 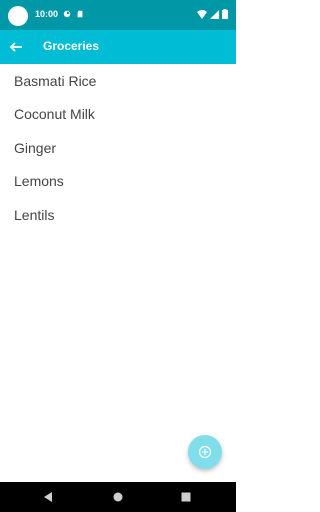 What do you see at coordinates (118, 15) in the screenshot?
I see `status-bar: 10:00` at bounding box center [118, 15].